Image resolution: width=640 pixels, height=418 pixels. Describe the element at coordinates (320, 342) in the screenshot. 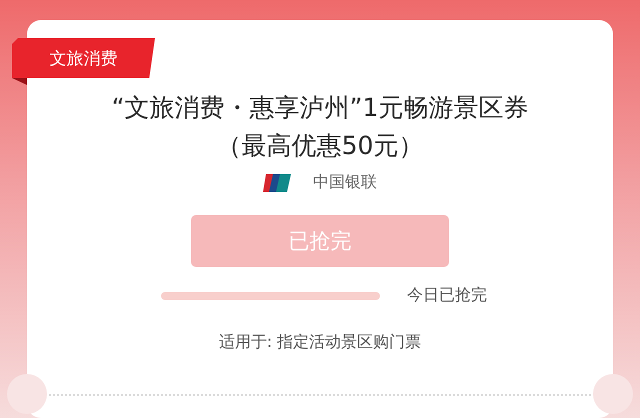

I see `usage-scope: 适用于: 指定活动景区购门票` at that location.